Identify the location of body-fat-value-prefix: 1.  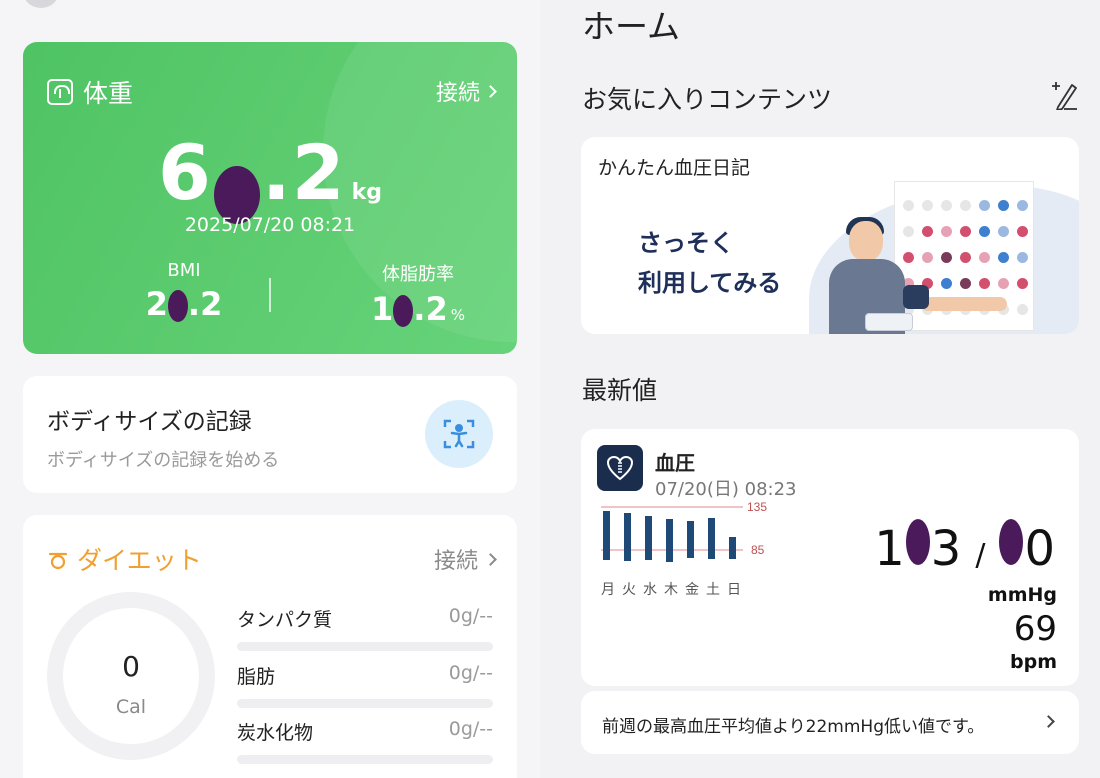
(382, 309).